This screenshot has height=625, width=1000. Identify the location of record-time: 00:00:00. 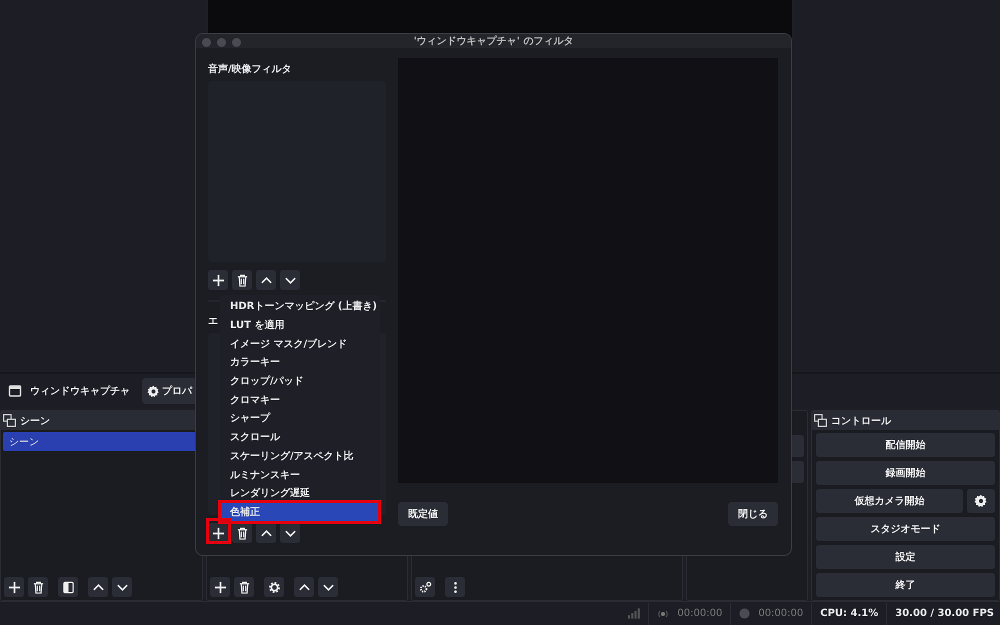
(781, 613).